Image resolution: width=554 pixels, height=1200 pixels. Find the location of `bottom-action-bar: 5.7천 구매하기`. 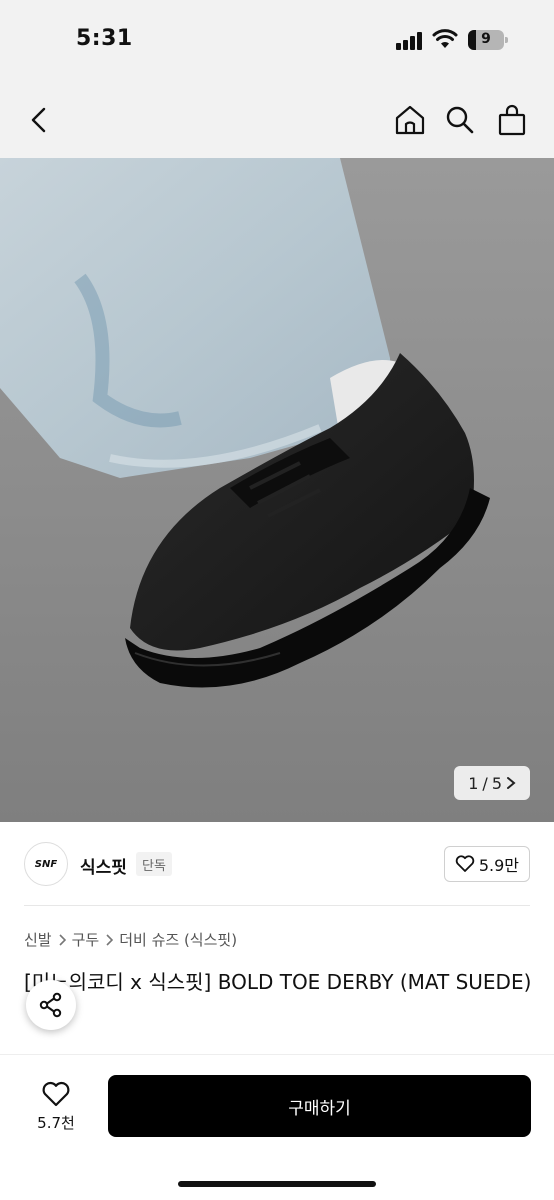

bottom-action-bar: 5.7천 구매하기 is located at coordinates (277, 1127).